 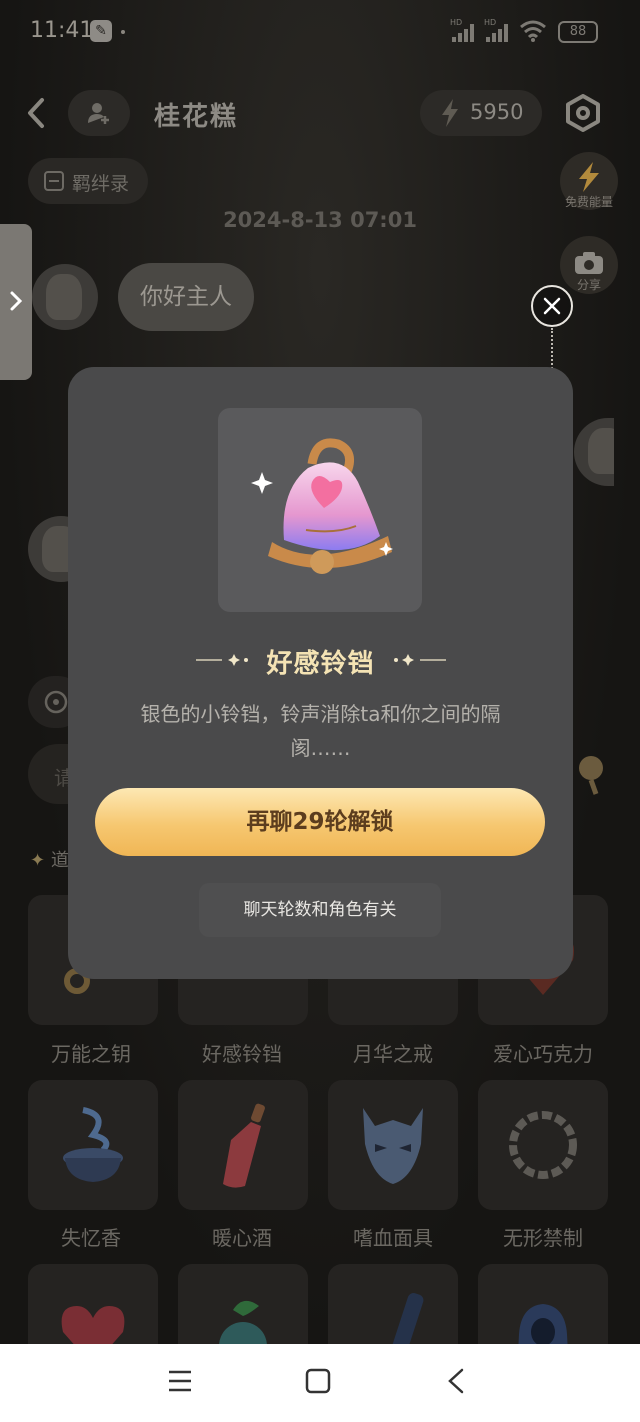 What do you see at coordinates (543, 1324) in the screenshot?
I see `hood-icon` at bounding box center [543, 1324].